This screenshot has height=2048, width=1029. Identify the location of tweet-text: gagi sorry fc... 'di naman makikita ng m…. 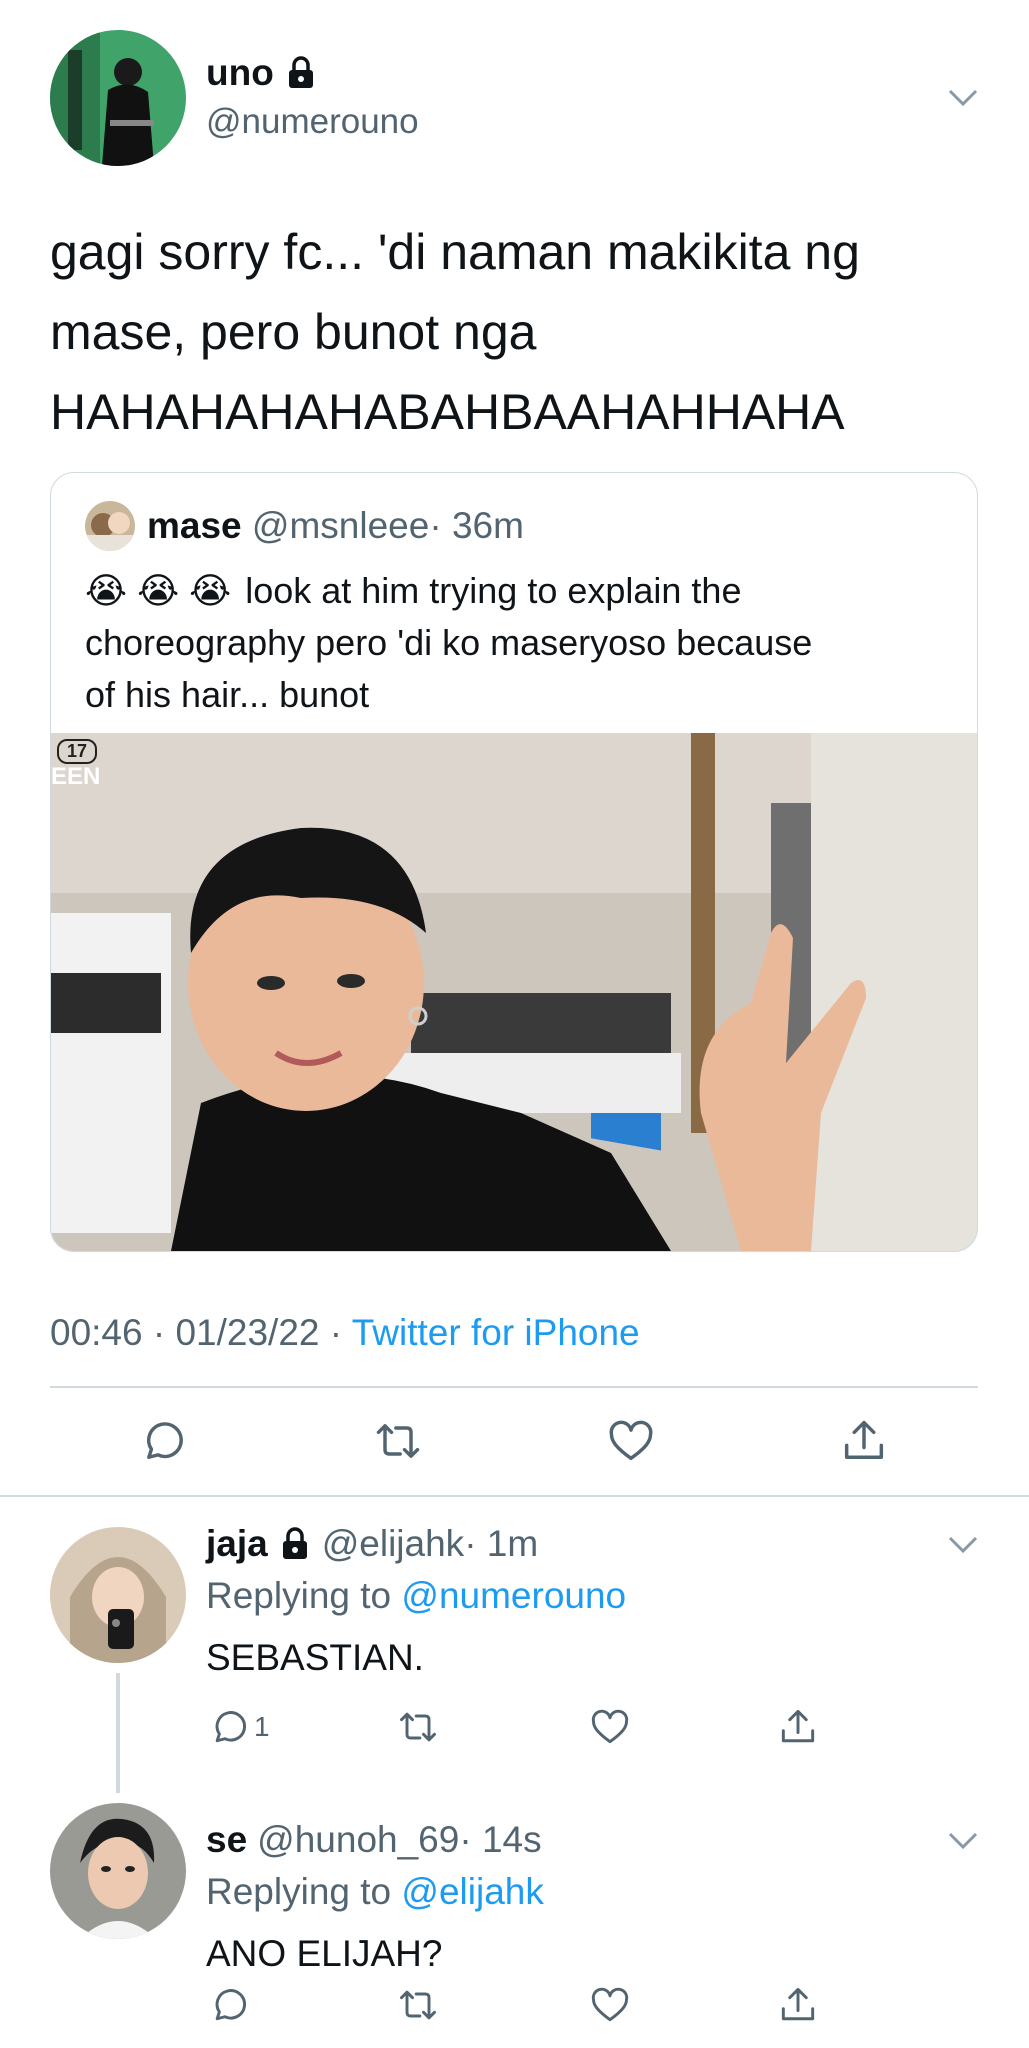
(455, 332).